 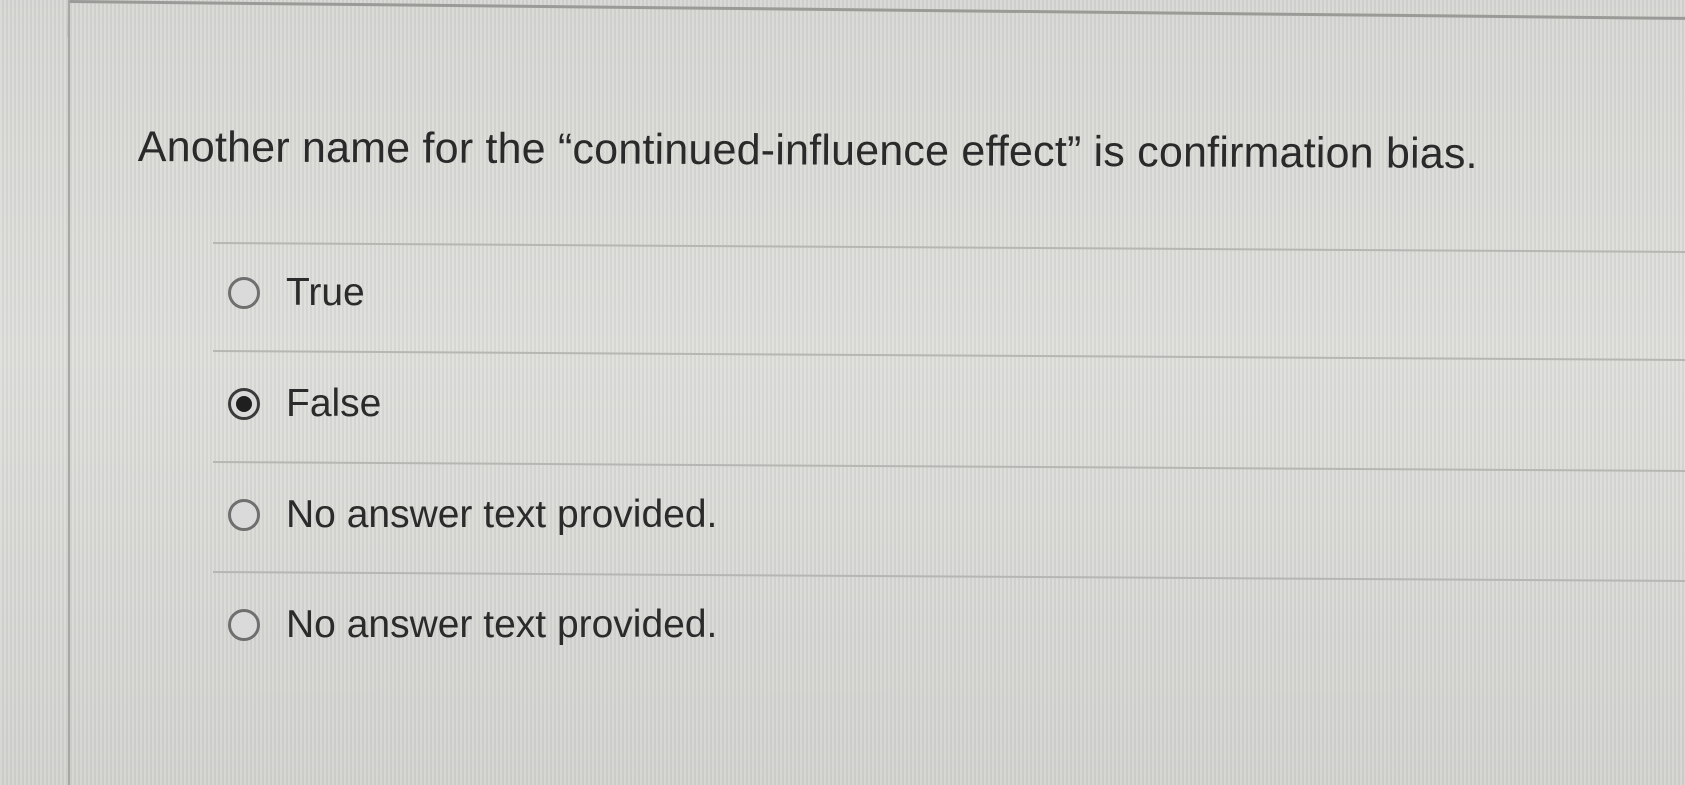 I want to click on radio-checked-icon, so click(x=244, y=404).